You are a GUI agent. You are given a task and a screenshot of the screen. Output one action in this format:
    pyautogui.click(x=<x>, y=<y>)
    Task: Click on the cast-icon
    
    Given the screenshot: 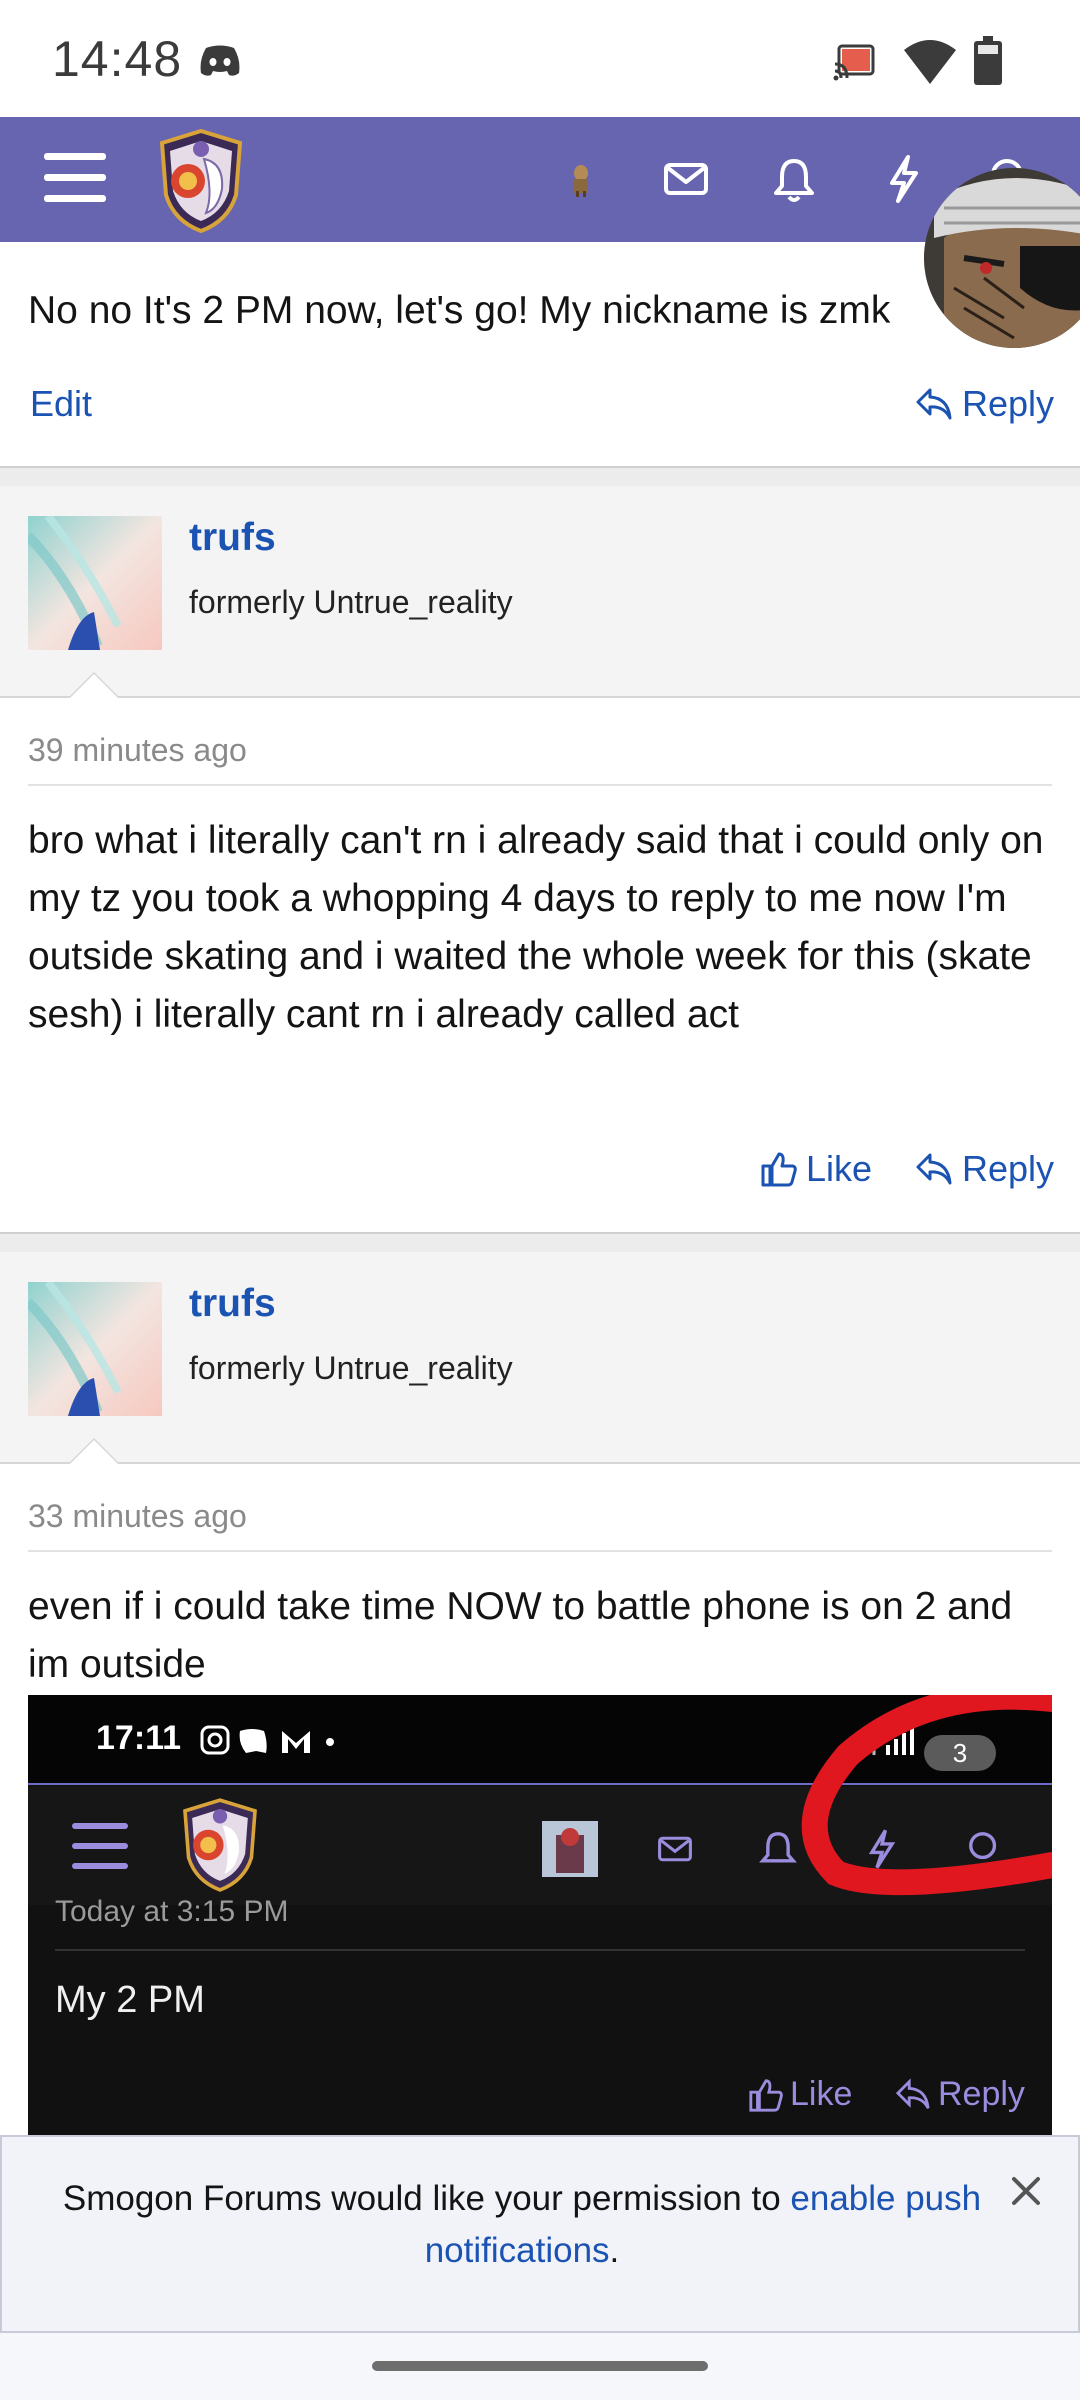 What is the action you would take?
    pyautogui.click(x=854, y=62)
    